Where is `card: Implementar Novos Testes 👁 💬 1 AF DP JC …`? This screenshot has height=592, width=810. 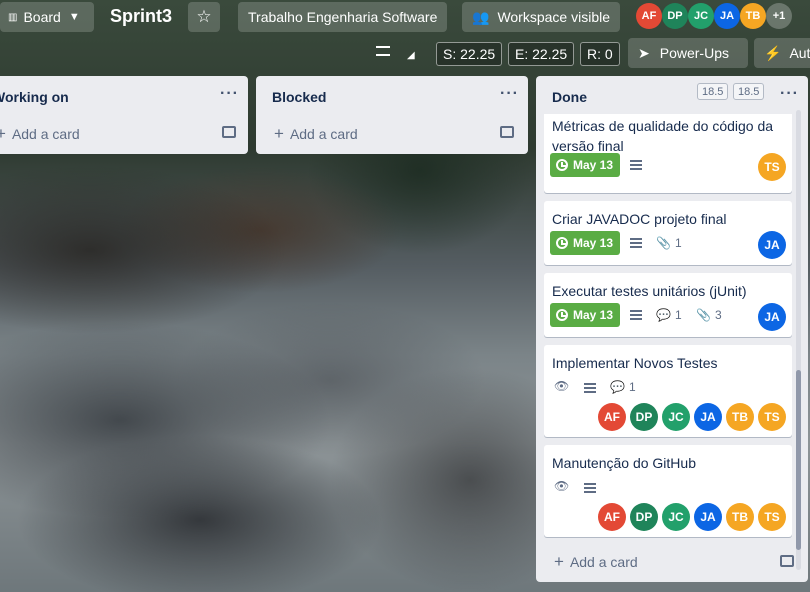
card: Implementar Novos Testes 👁 💬 1 AF DP JC … is located at coordinates (668, 391).